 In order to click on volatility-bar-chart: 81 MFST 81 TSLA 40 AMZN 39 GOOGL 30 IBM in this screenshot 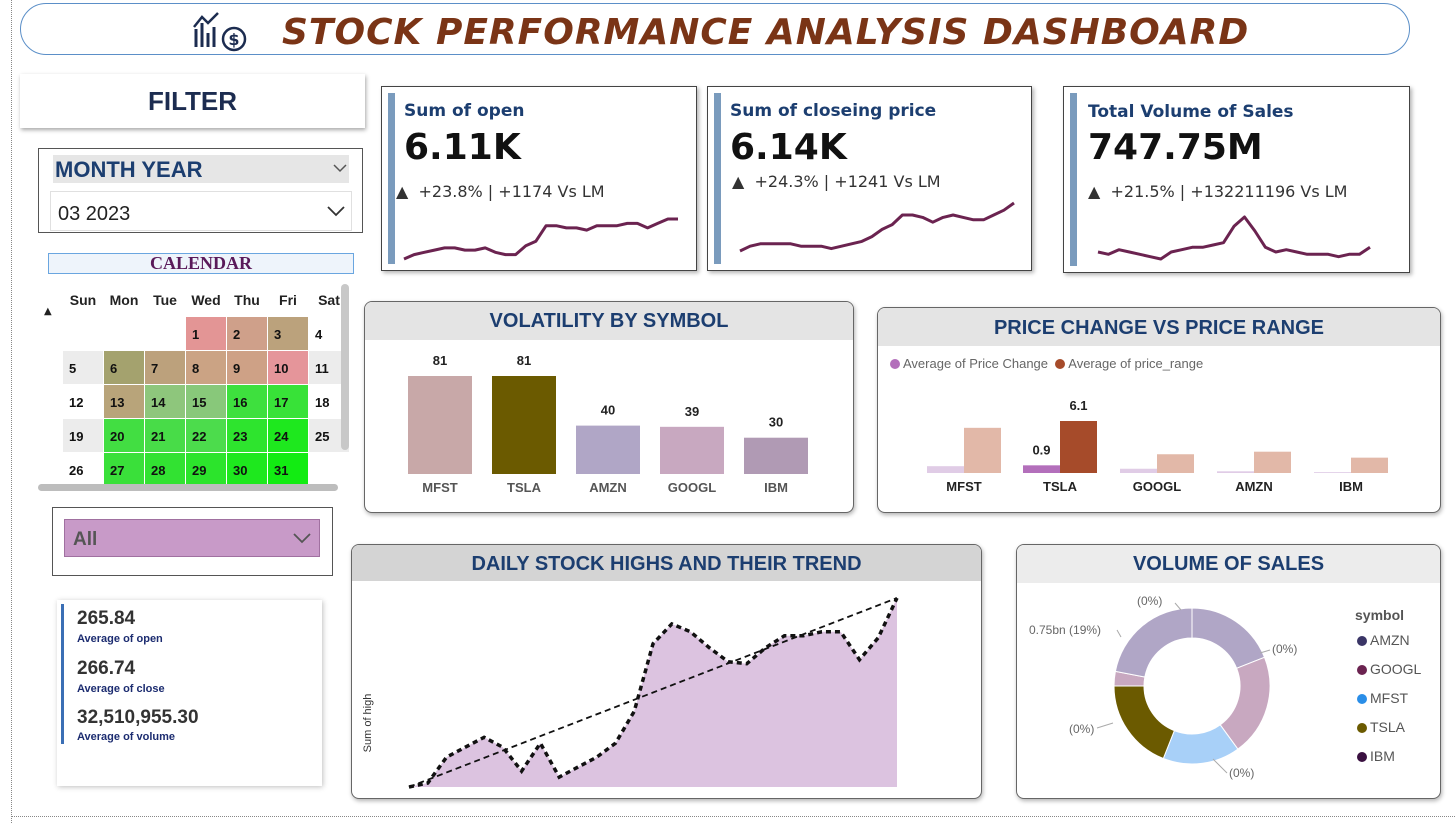, I will do `click(608, 424)`.